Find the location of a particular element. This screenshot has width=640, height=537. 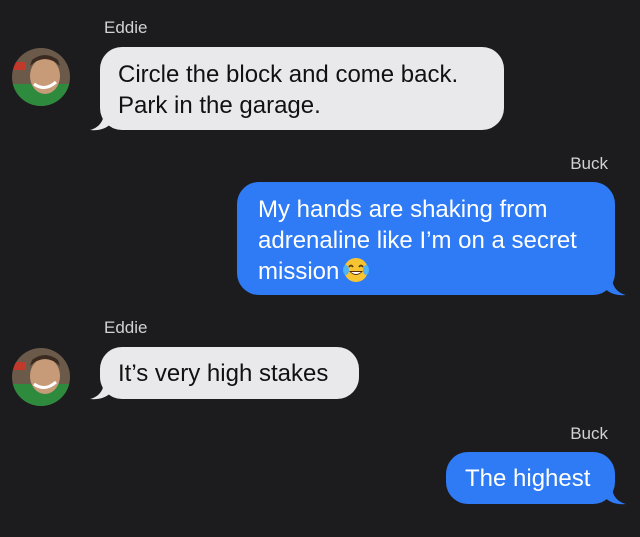

message-line: My hands are shaking from is located at coordinates (403, 209).